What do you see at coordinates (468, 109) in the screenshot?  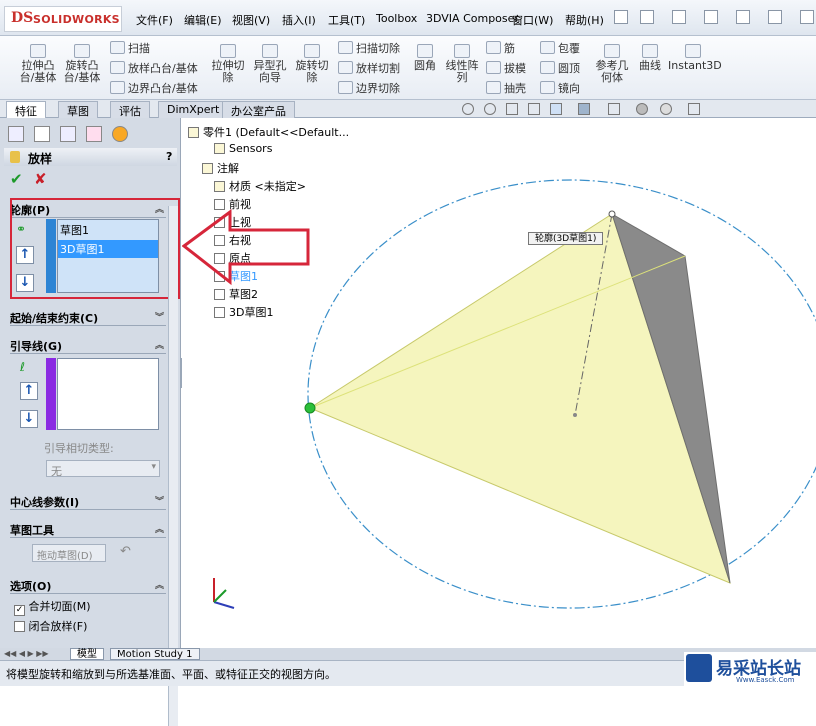 I see `zoom-to-fit-icon` at bounding box center [468, 109].